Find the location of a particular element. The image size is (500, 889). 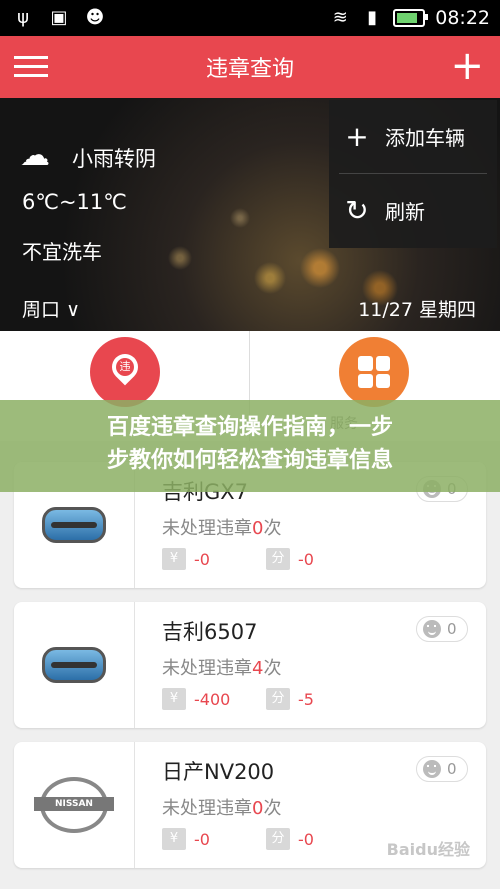

nissan-logo-icon: NISSAN is located at coordinates (74, 805).